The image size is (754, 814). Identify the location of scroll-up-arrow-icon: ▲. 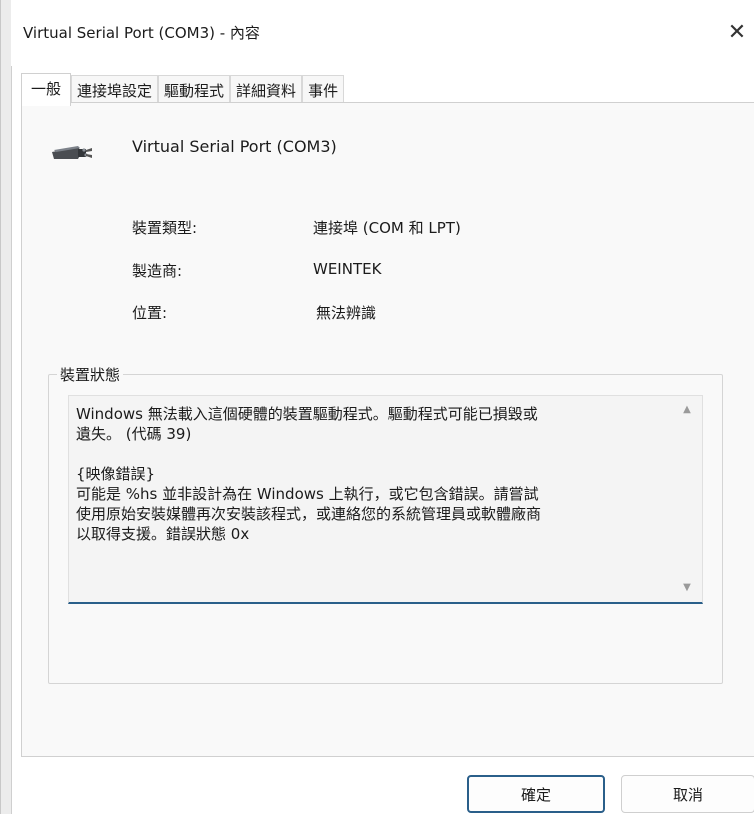
(687, 410).